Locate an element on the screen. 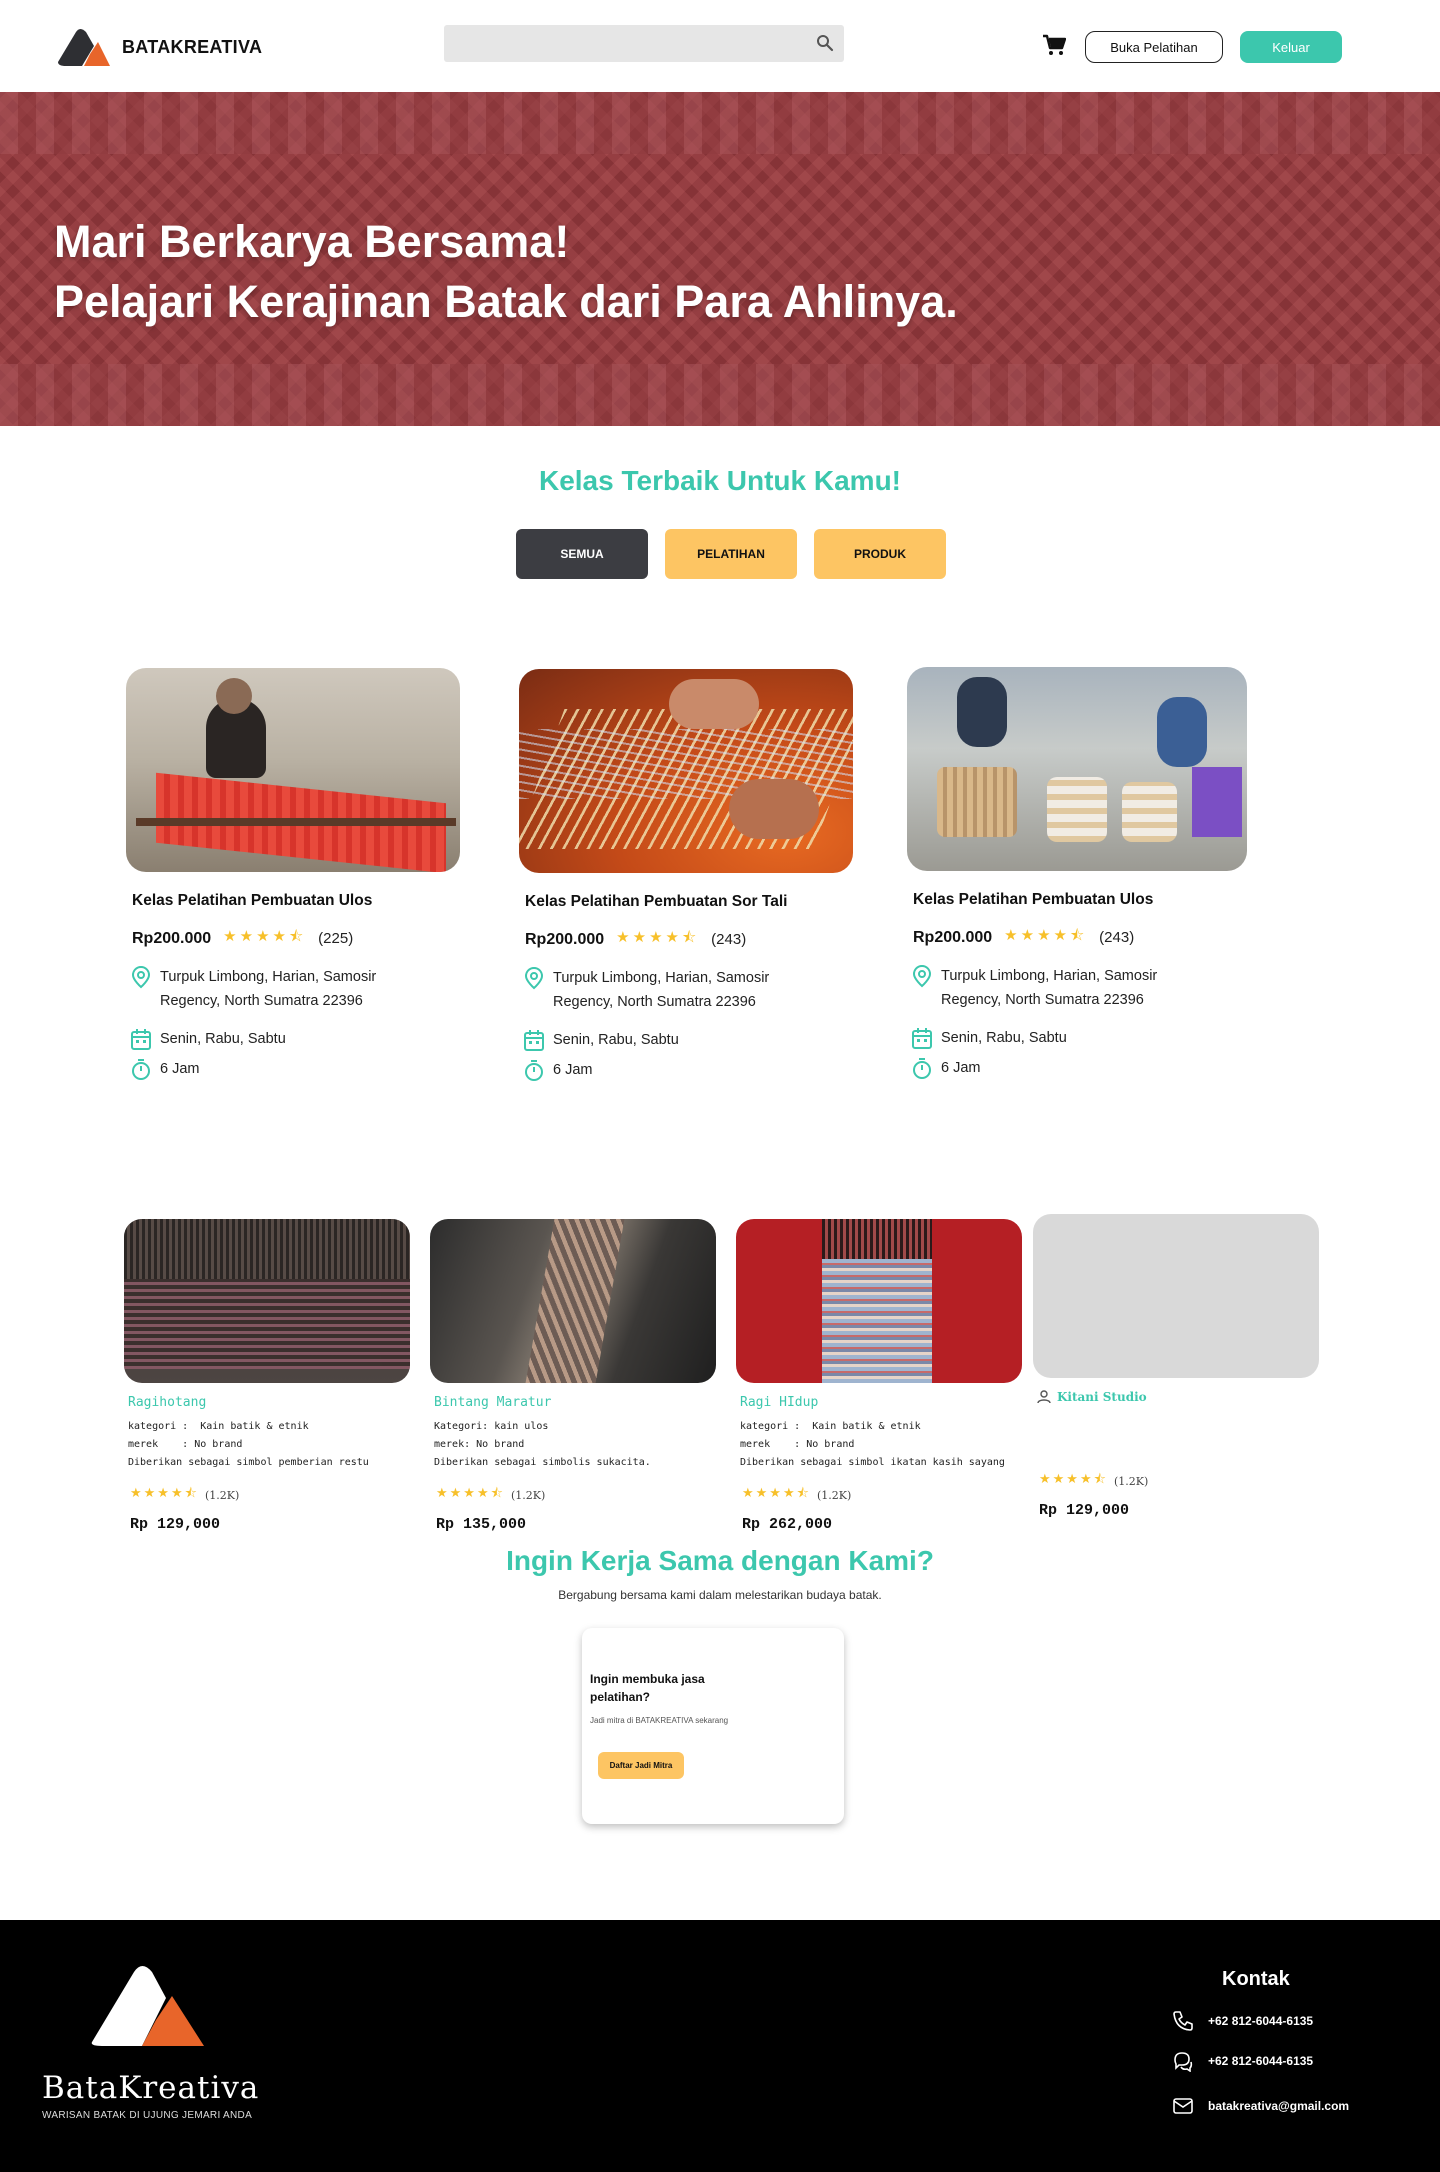  search-icon is located at coordinates (825, 43).